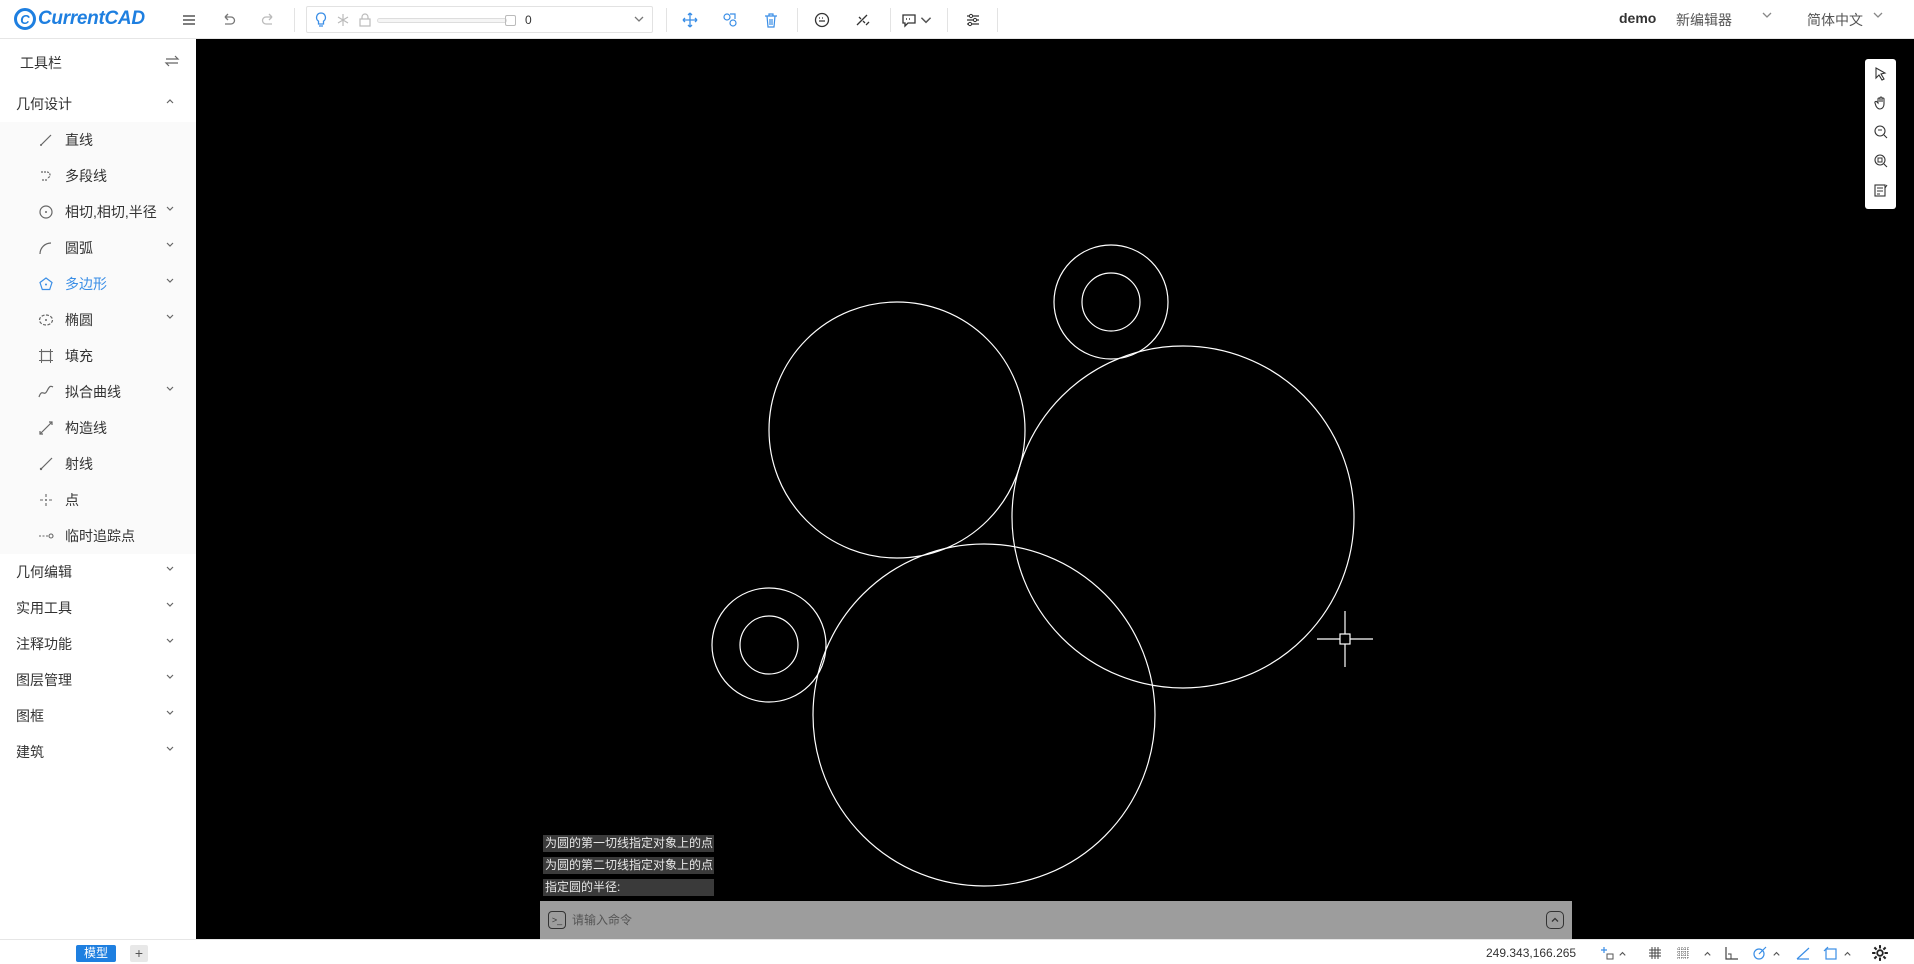 The width and height of the screenshot is (1914, 964). Describe the element at coordinates (822, 20) in the screenshot. I see `snap-settings-icon` at that location.